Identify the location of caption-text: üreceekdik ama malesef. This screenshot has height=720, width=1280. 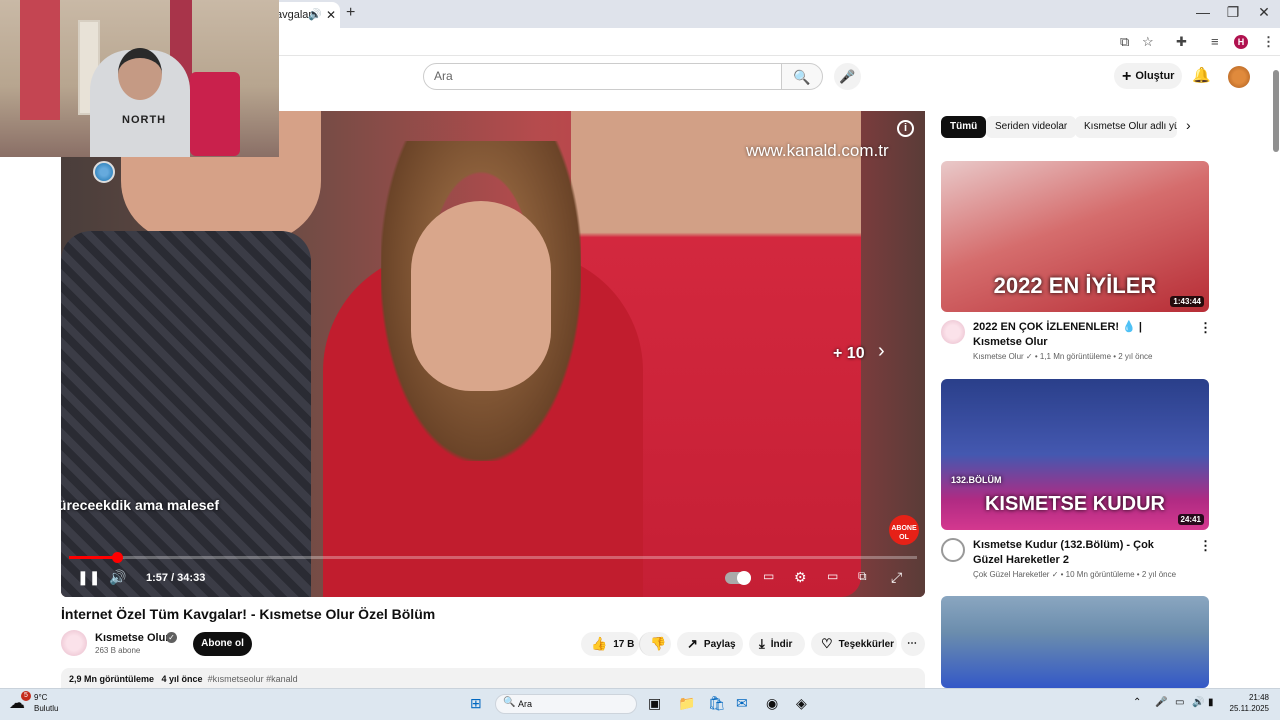
(140, 505).